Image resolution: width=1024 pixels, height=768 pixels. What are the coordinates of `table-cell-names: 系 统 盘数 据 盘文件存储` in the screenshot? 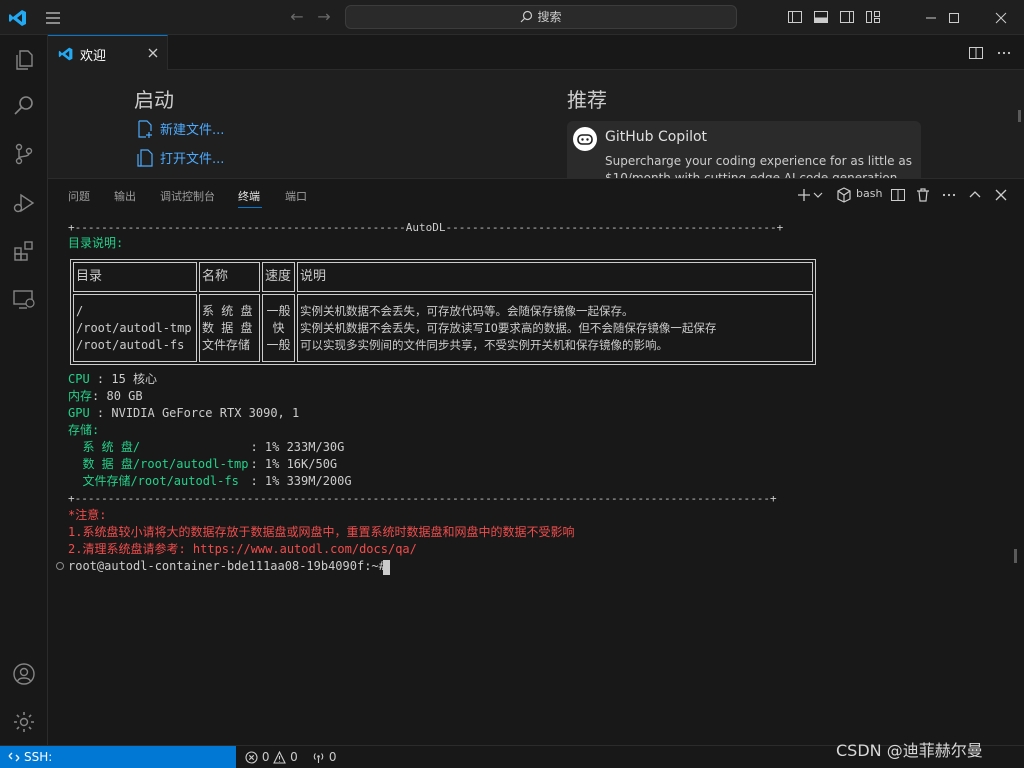 It's located at (229, 328).